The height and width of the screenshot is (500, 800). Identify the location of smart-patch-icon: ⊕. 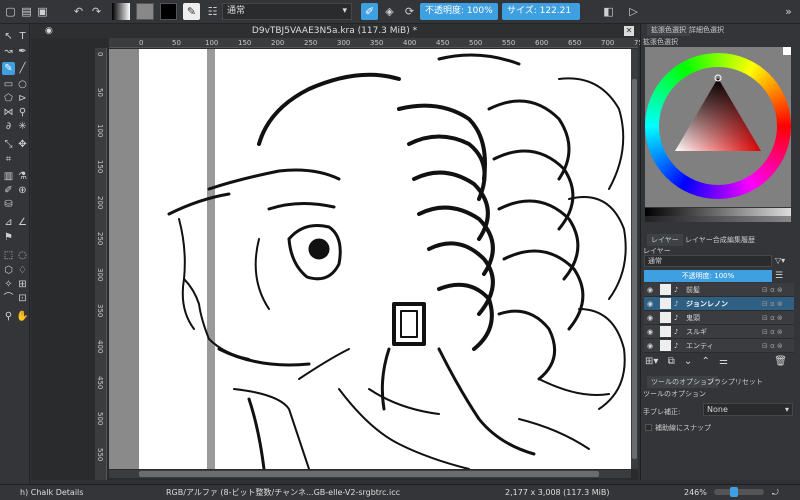
(22, 190).